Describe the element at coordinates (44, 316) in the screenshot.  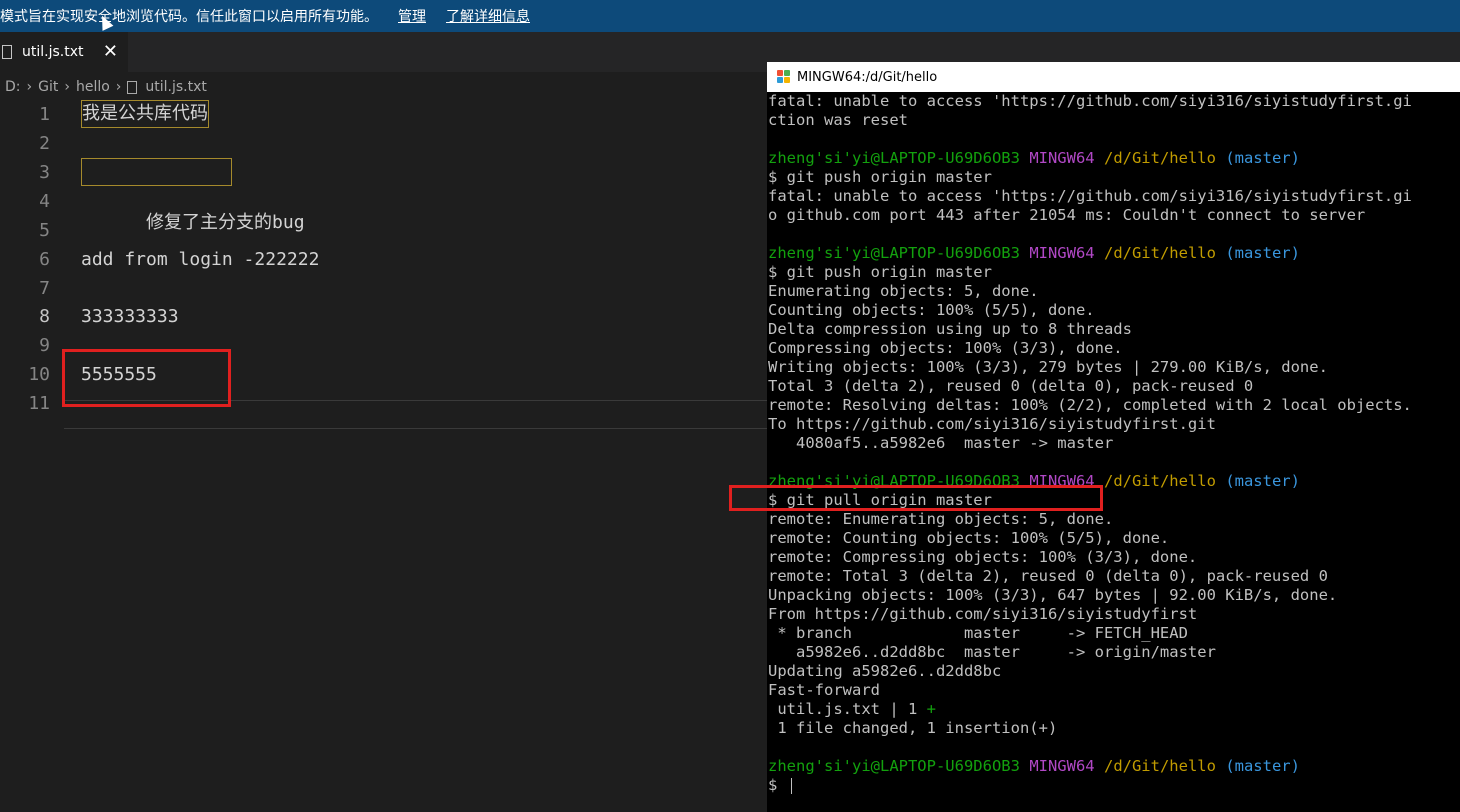
I see `line-number: 8` at that location.